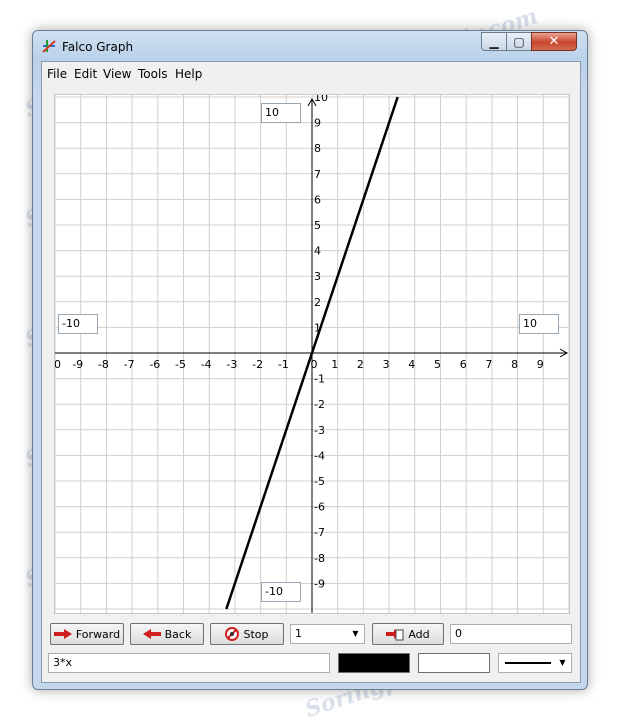 The width and height of the screenshot is (620, 723). What do you see at coordinates (206, 364) in the screenshot?
I see `x-tick-label: -4` at bounding box center [206, 364].